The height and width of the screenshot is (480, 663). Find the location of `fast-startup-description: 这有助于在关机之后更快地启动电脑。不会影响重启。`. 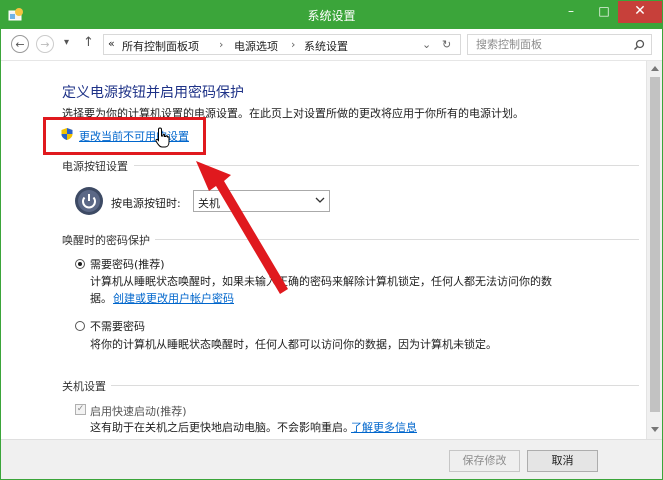

fast-startup-description: 这有助于在关机之后更快地启动电脑。不会影响重启。 is located at coordinates (222, 427).